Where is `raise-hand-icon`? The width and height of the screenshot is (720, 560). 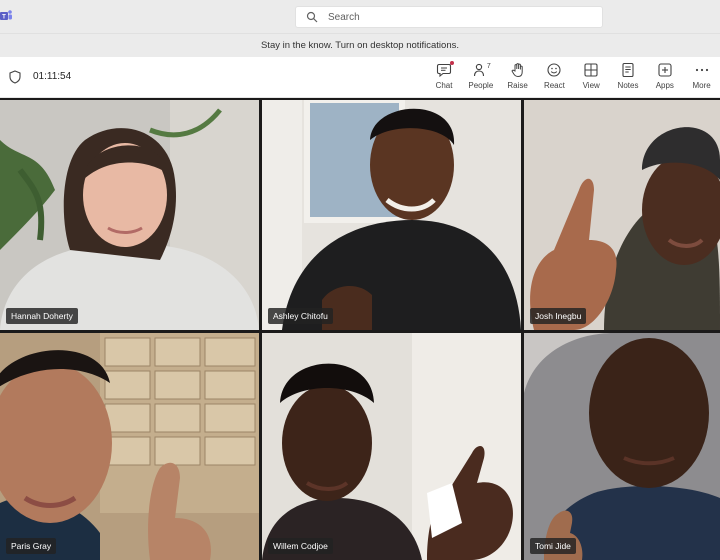 raise-hand-icon is located at coordinates (517, 70).